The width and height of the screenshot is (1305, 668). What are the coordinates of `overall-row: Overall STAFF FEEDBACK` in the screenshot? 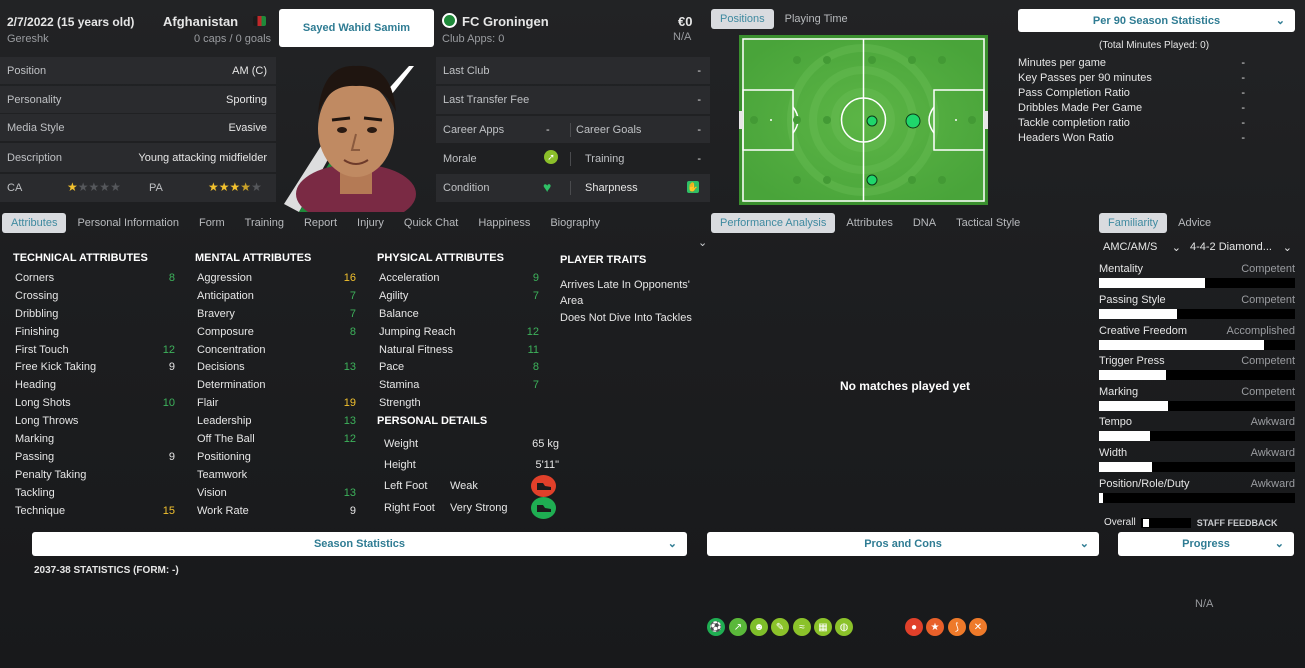 It's located at (1191, 522).